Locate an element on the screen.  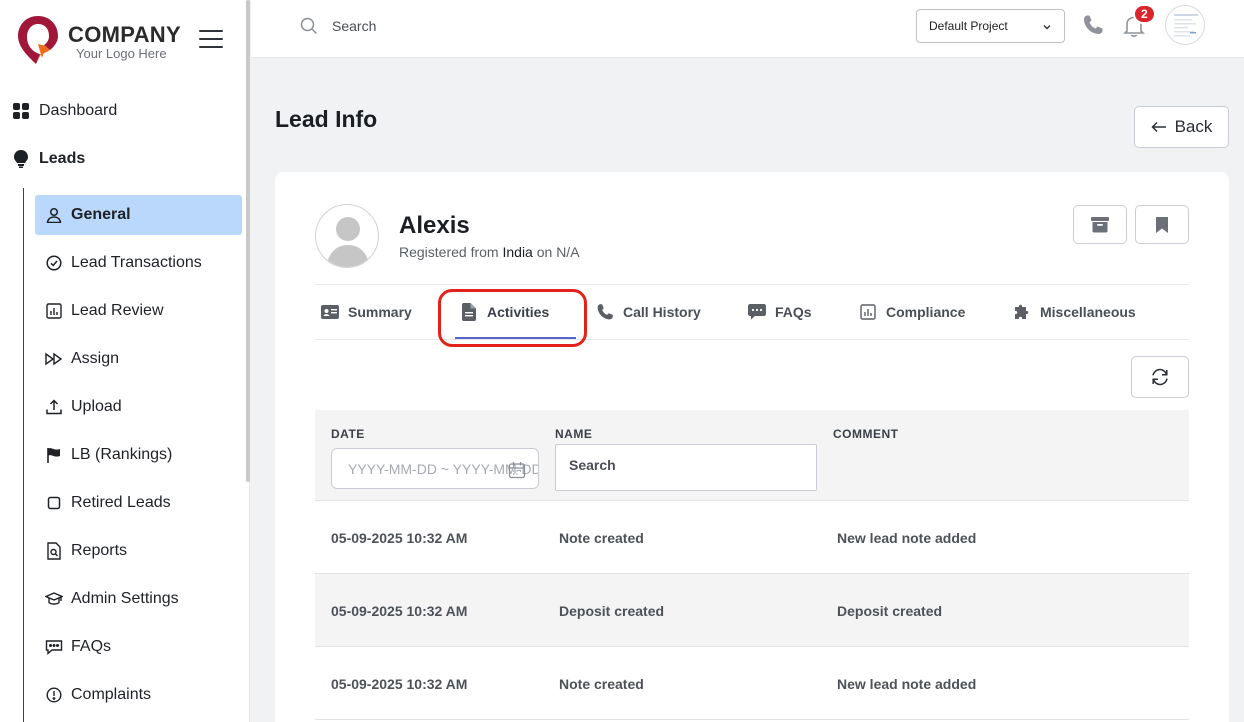
calendar-icon is located at coordinates (517, 470).